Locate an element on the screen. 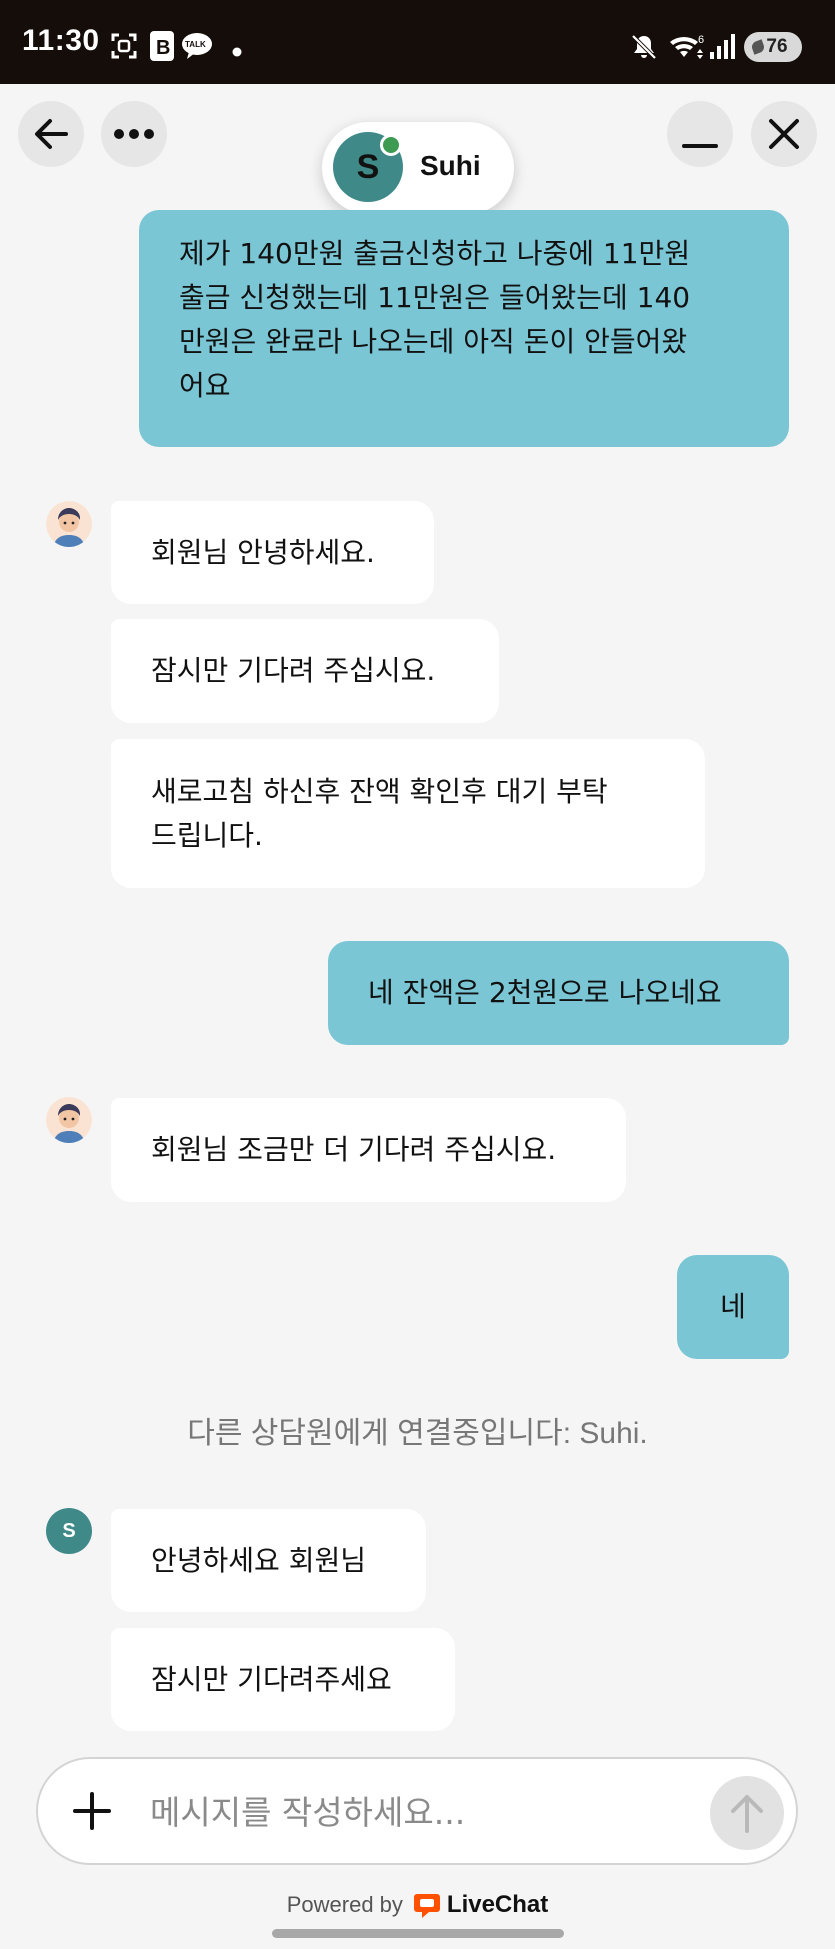  message-text: 잠시만 기다려 주십시요. is located at coordinates (293, 670).